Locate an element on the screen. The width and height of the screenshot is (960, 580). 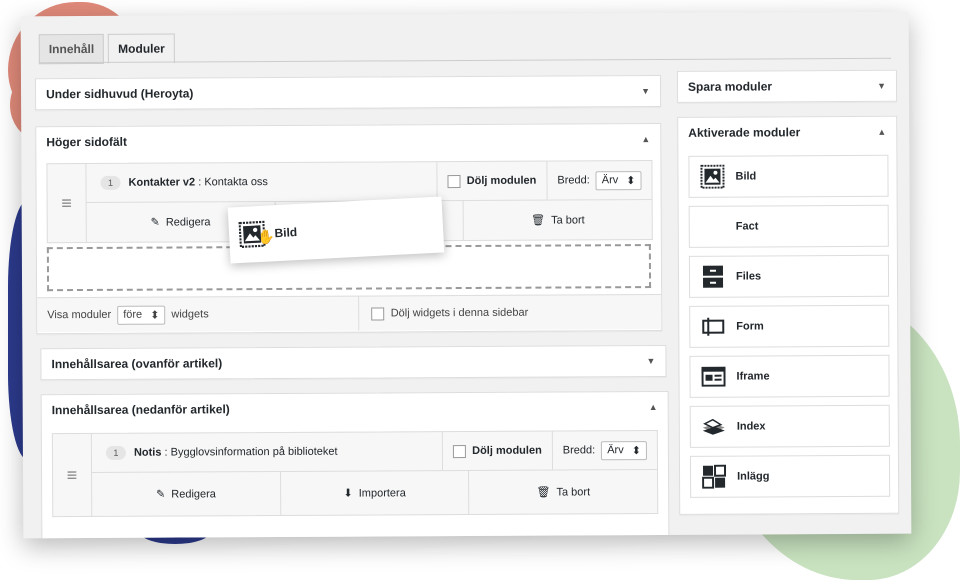
form-icon is located at coordinates (713, 327).